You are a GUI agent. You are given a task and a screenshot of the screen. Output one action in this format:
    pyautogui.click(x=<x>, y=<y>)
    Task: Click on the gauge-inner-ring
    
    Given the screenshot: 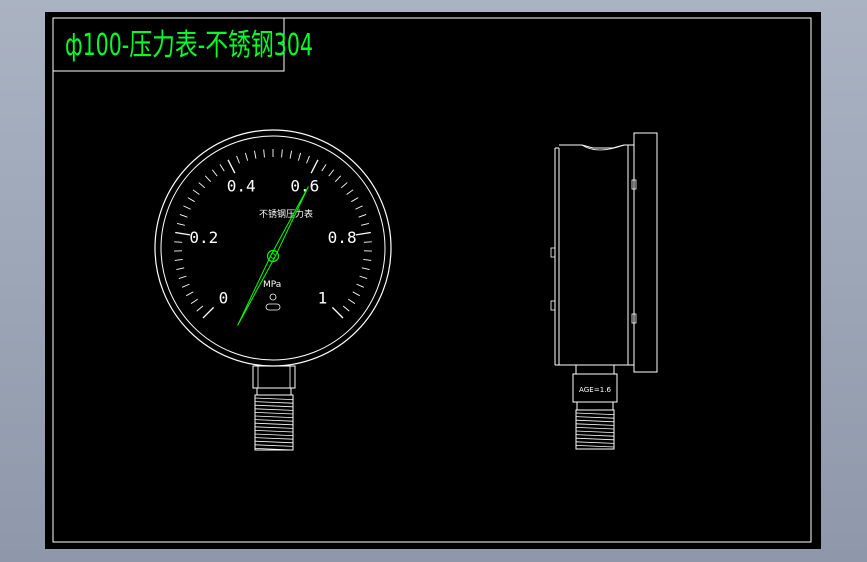 What is the action you would take?
    pyautogui.click(x=273, y=248)
    